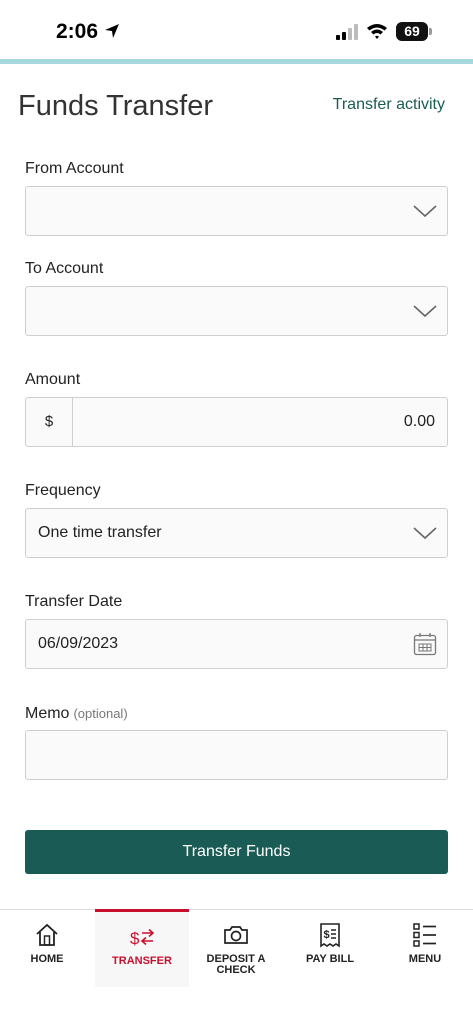 This screenshot has height=1024, width=473. What do you see at coordinates (330, 949) in the screenshot?
I see `nav-pay-bill: $ PAY BILL` at bounding box center [330, 949].